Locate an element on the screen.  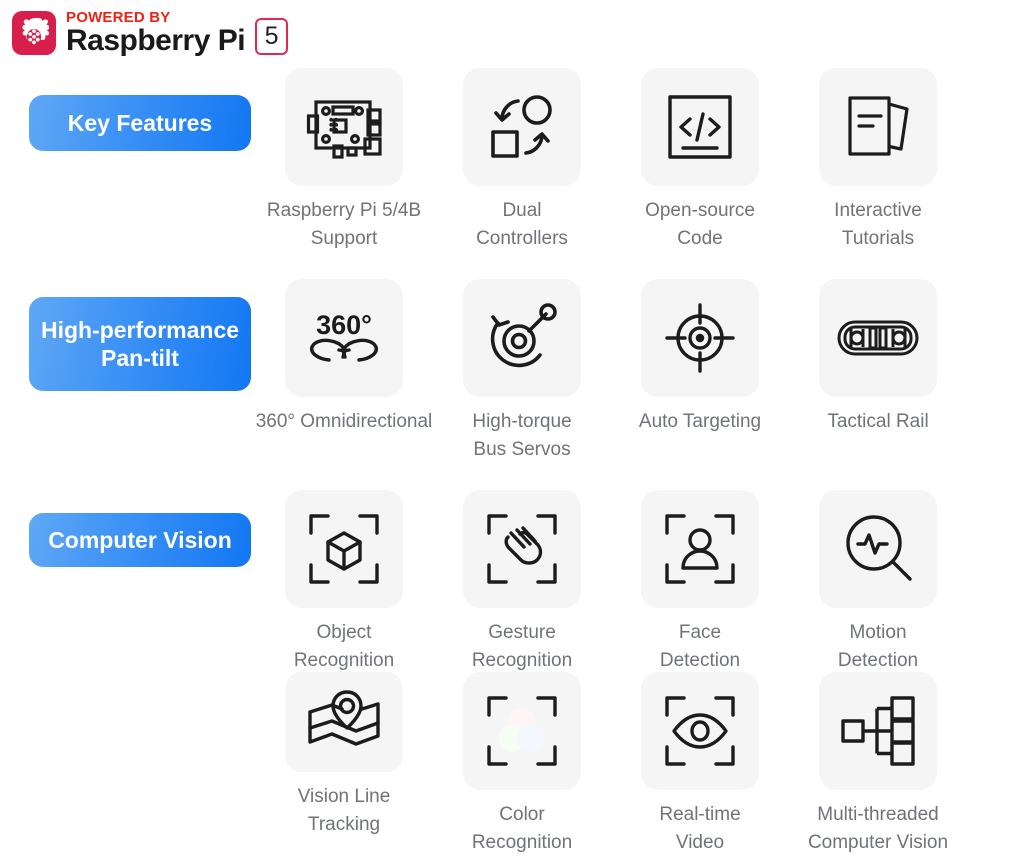
dual-controllers-icon is located at coordinates (522, 127).